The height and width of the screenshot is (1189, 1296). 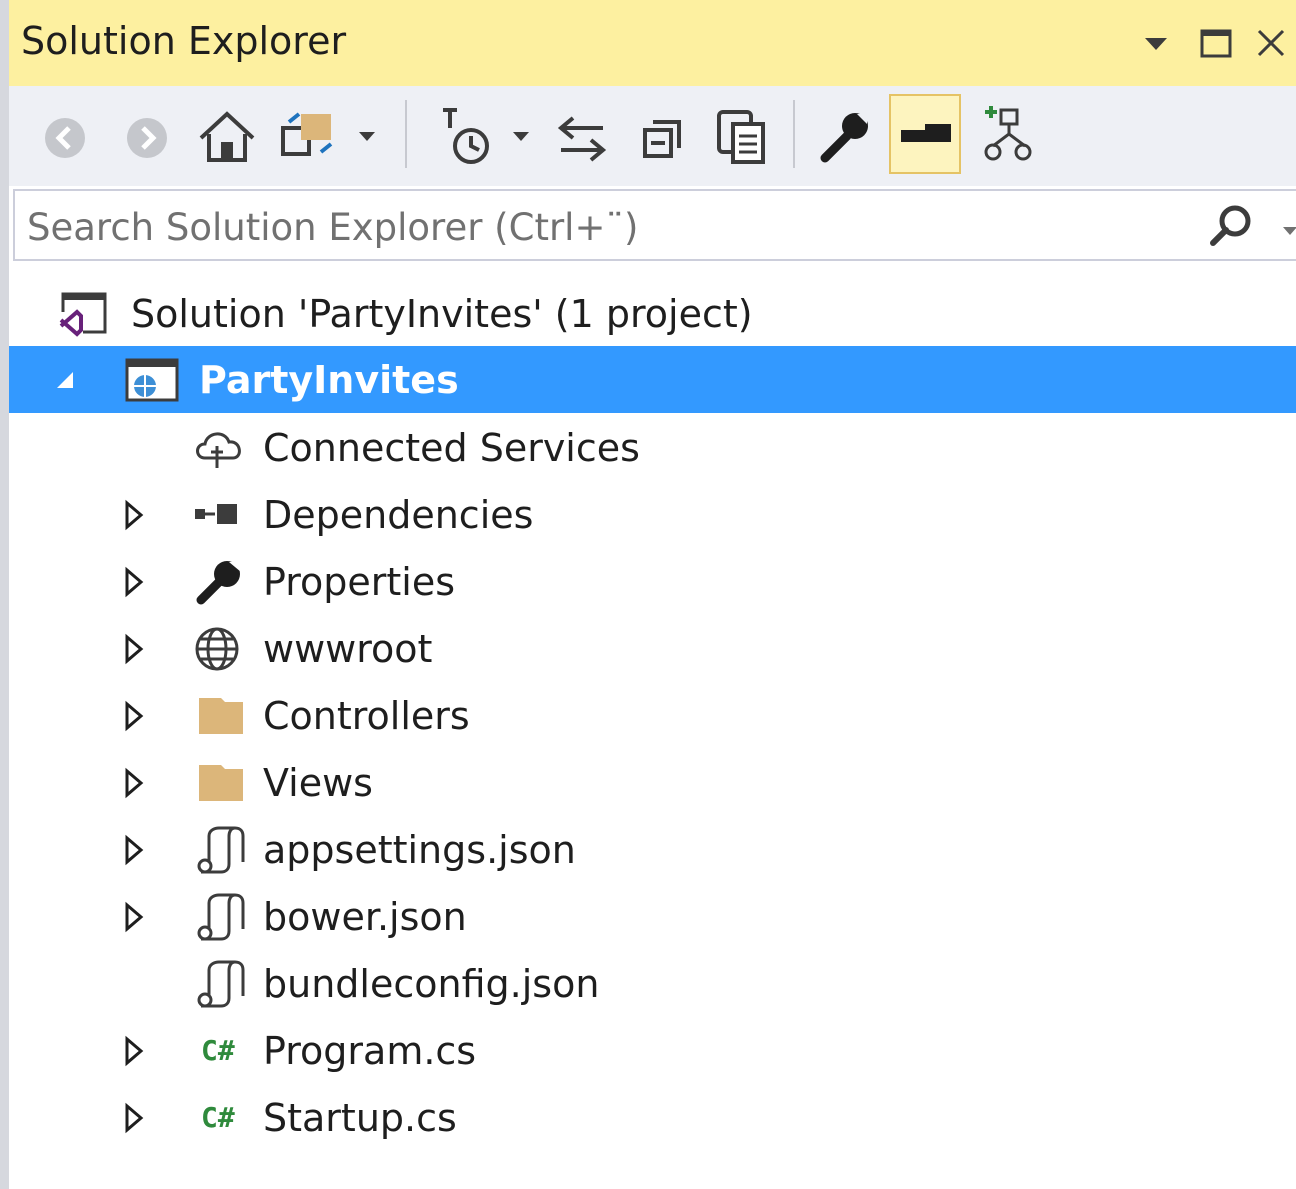 What do you see at coordinates (451, 448) in the screenshot?
I see `tree-node-label: Connected Services` at bounding box center [451, 448].